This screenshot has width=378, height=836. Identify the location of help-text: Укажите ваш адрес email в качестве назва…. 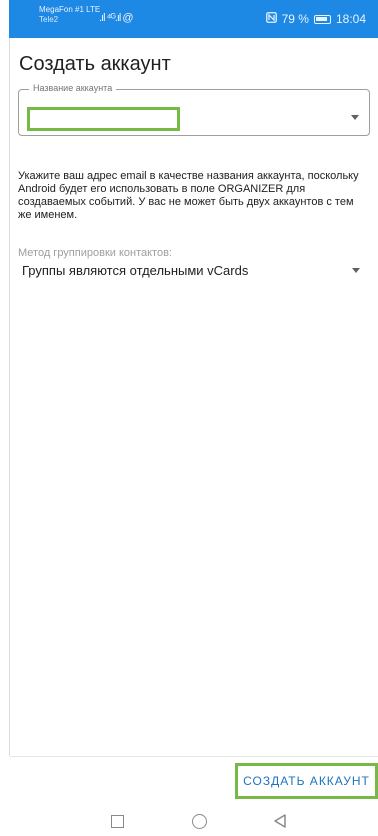
(188, 195).